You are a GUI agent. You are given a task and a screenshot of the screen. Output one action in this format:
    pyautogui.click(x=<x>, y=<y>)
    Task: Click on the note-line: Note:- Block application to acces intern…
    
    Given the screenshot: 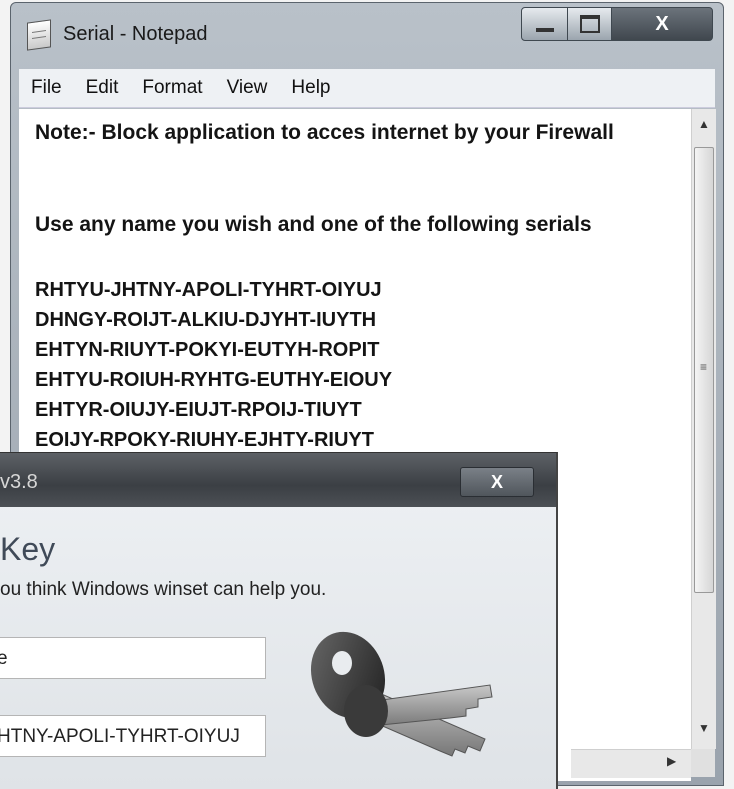 What is the action you would take?
    pyautogui.click(x=324, y=132)
    